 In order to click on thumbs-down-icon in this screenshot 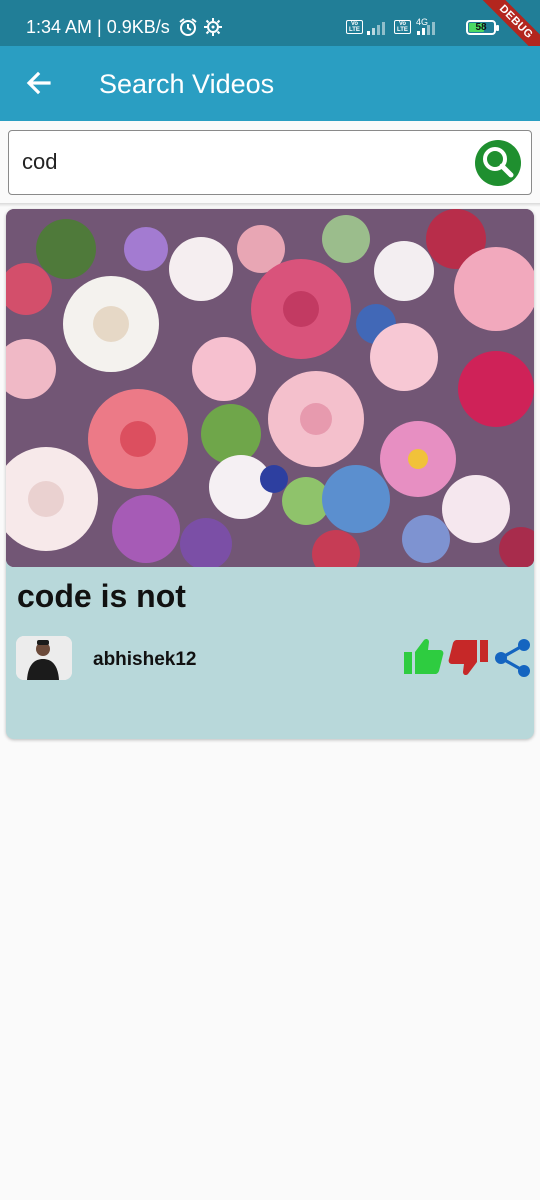, I will do `click(468, 658)`.